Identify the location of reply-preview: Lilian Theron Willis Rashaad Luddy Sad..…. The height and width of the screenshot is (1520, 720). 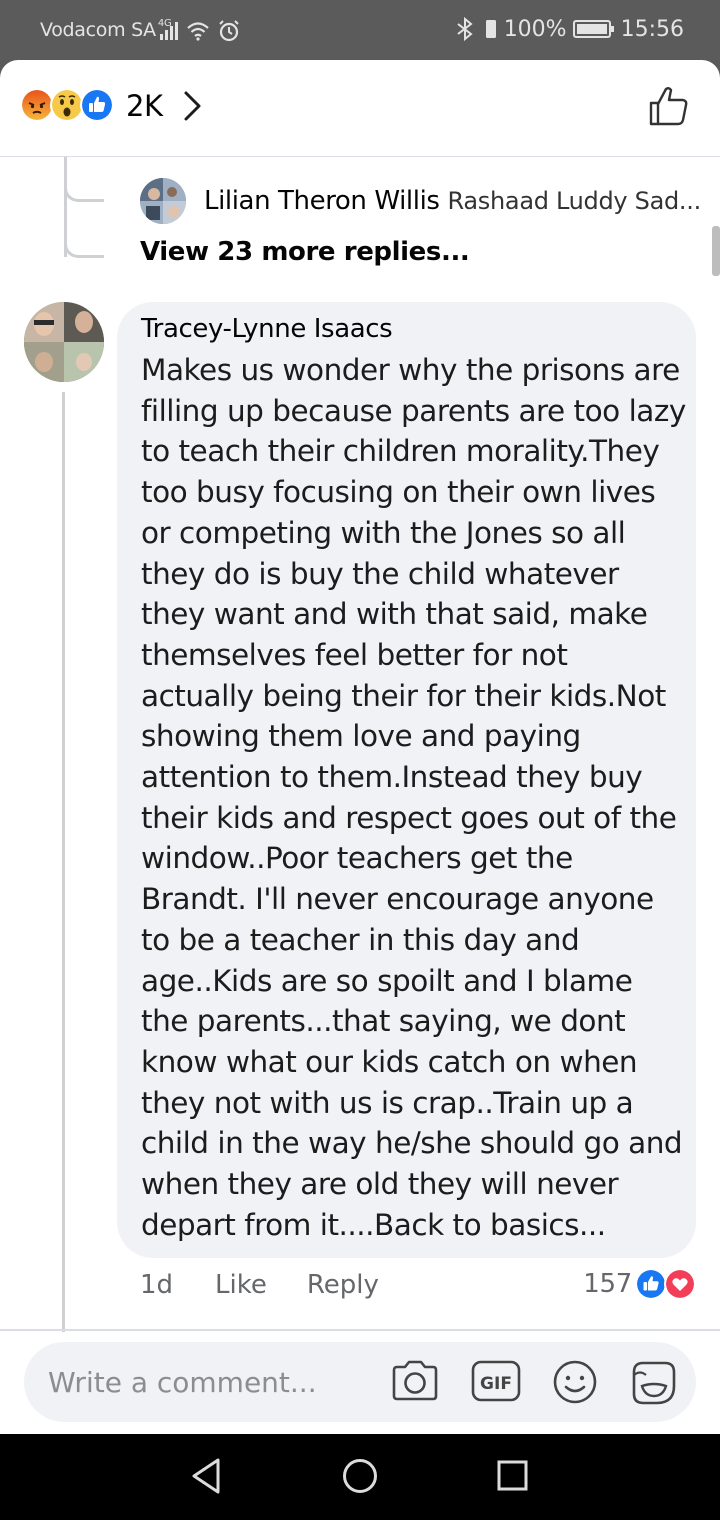
(420, 201).